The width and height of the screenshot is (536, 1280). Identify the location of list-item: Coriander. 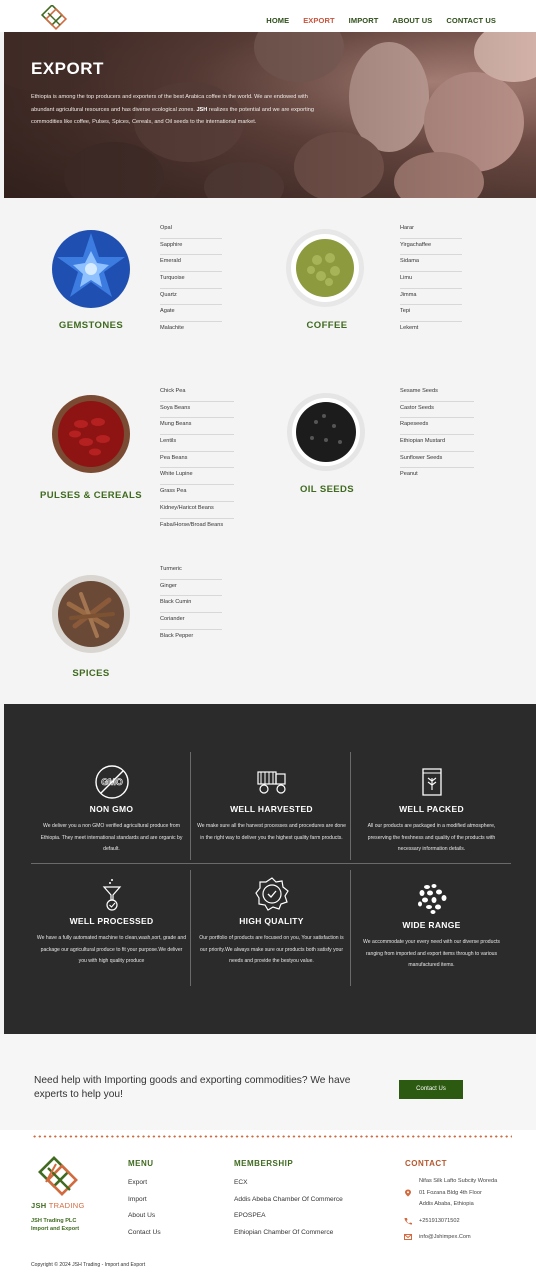
(191, 621).